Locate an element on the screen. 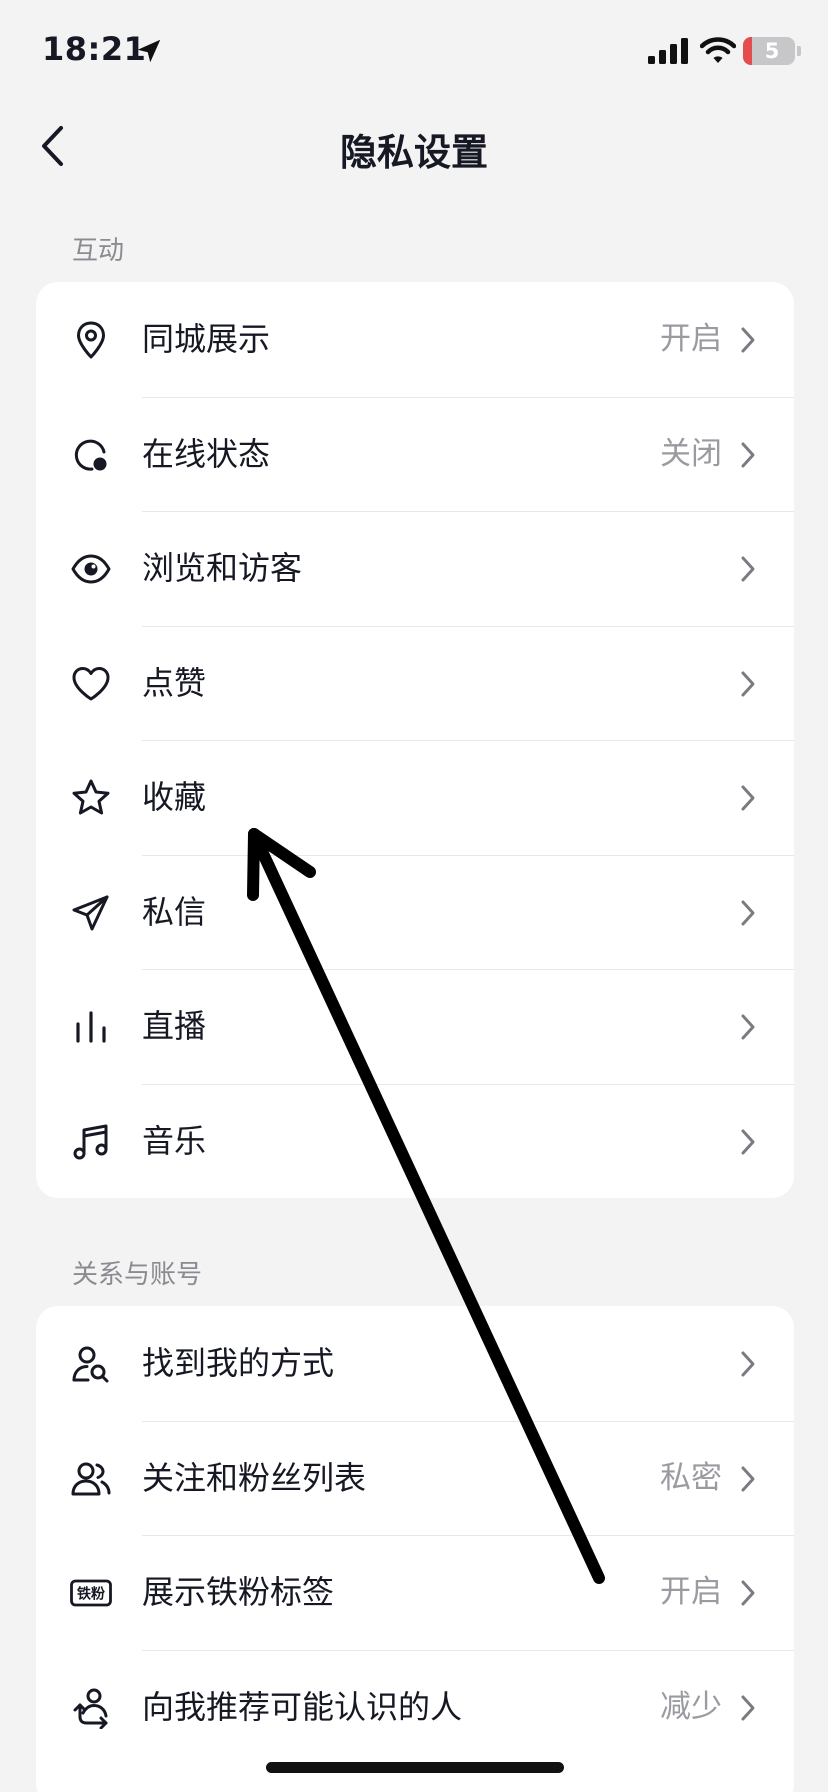 This screenshot has width=828, height=1792. settings-row-find-me: 找到我的方式 is located at coordinates (415, 1363).